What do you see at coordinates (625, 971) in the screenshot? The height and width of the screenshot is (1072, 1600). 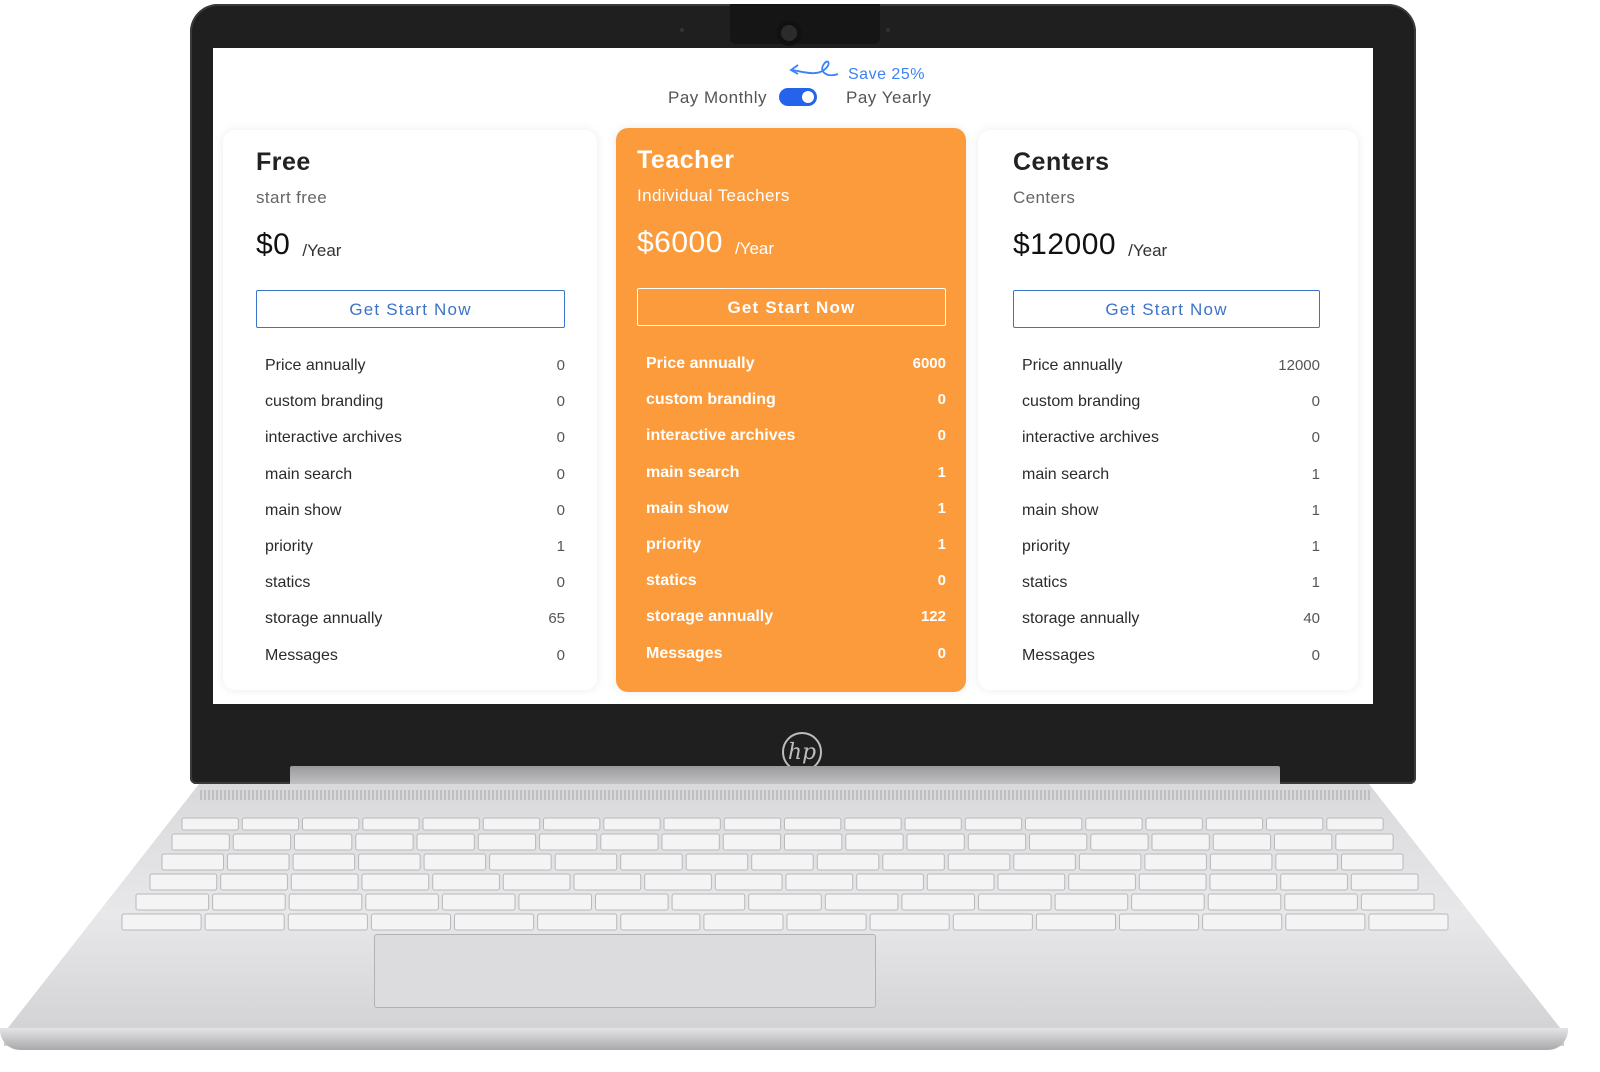 I see `touchpad` at bounding box center [625, 971].